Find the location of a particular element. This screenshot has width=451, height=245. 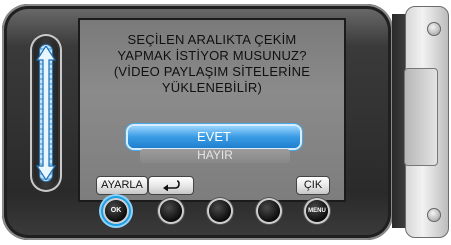

return-arrow-icon is located at coordinates (171, 186).